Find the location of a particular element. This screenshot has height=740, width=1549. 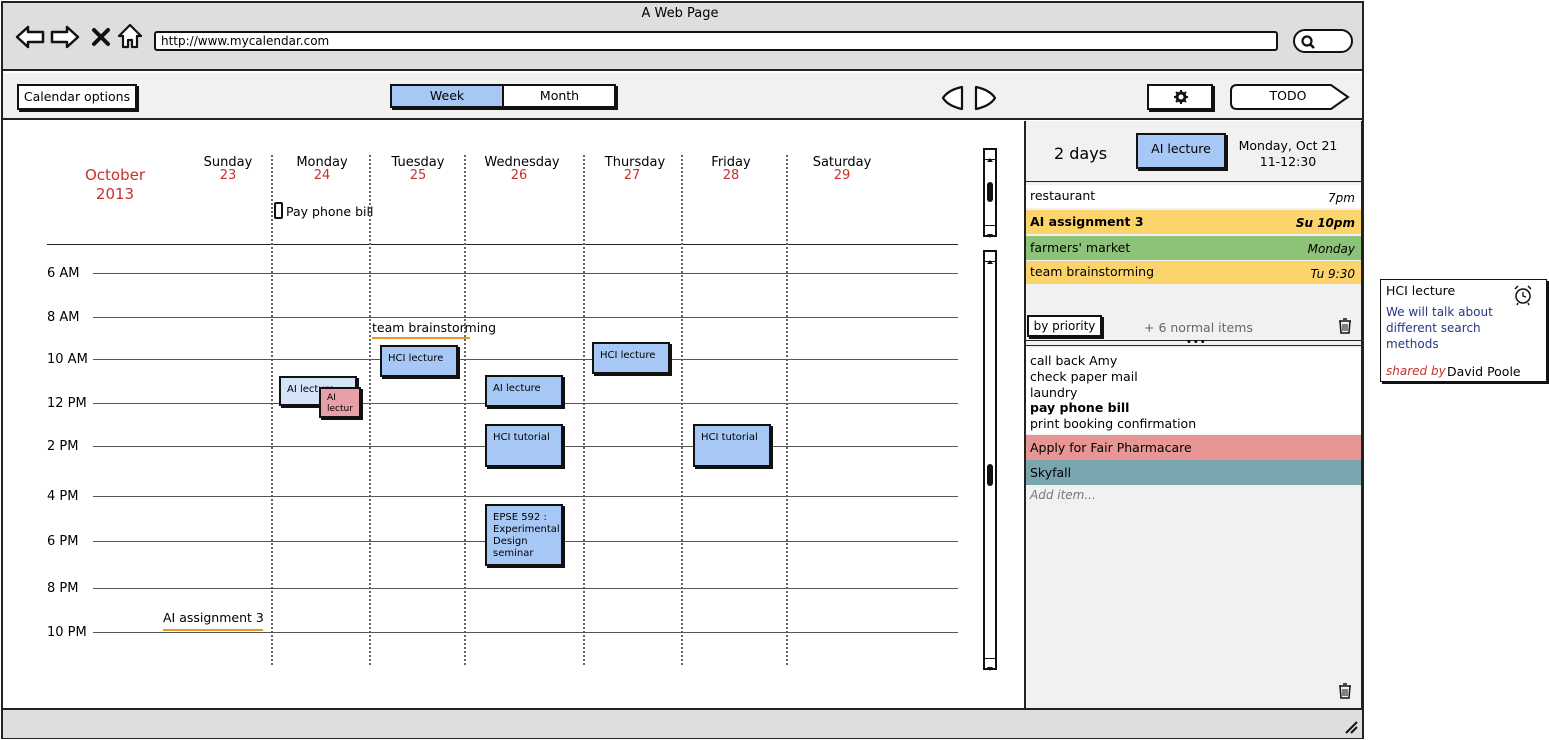

sidebar-event-time: 11-12:30 is located at coordinates (1288, 161).